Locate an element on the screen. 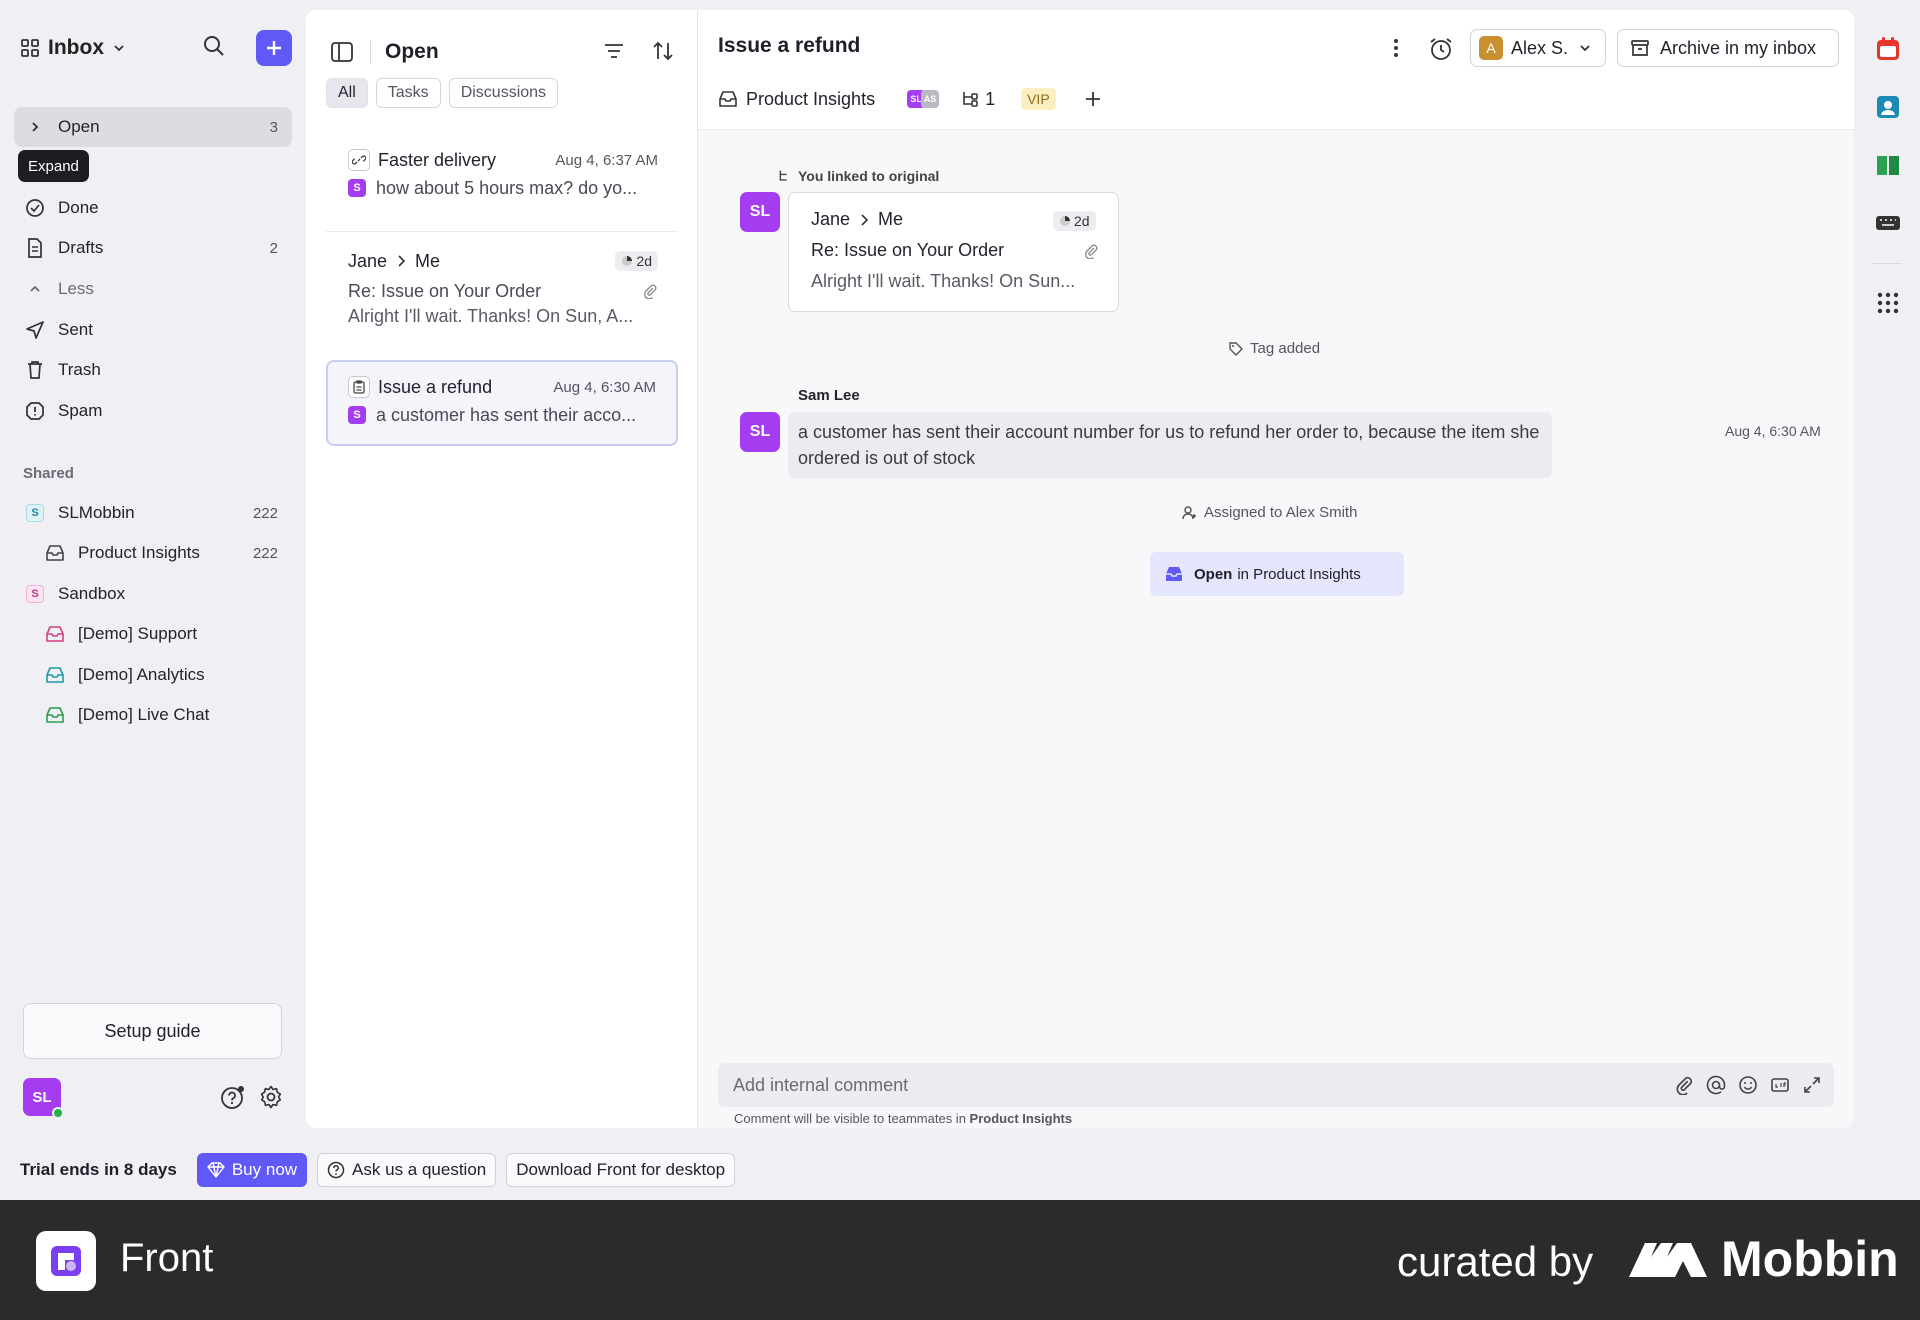 This screenshot has width=1920, height=1320. shared-item-slmobbin: S SLMobbin 222 is located at coordinates (153, 513).